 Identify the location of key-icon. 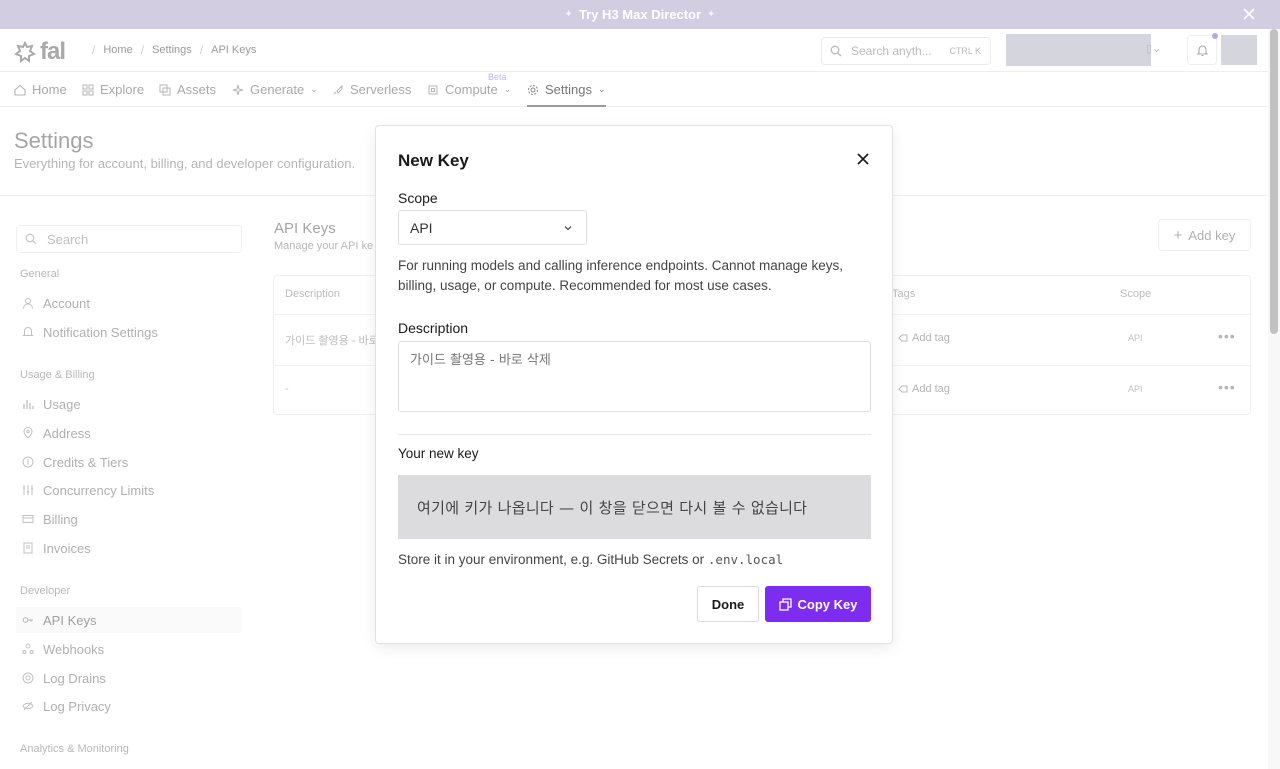
(27, 620).